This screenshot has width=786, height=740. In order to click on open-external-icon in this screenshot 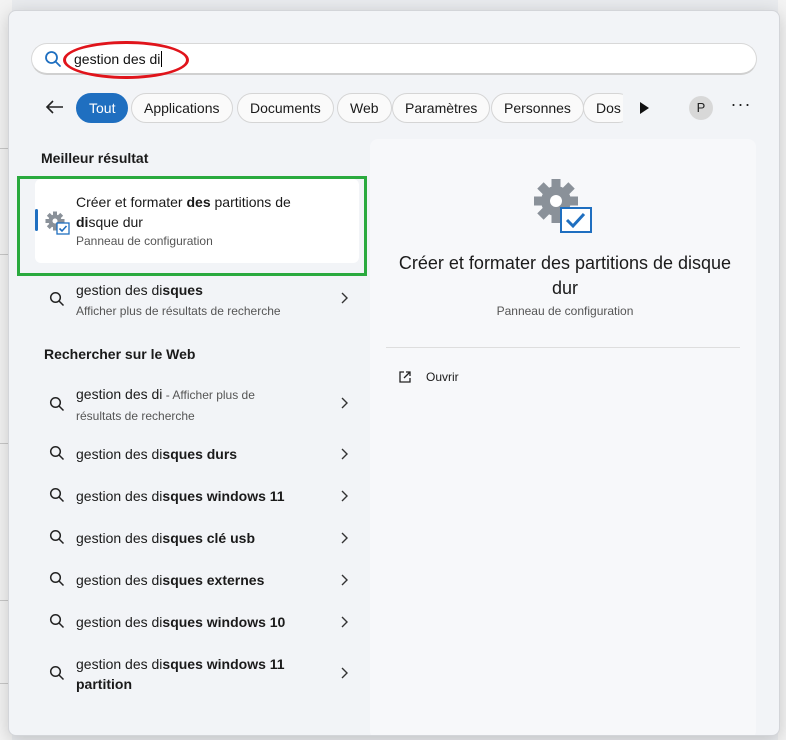, I will do `click(405, 377)`.